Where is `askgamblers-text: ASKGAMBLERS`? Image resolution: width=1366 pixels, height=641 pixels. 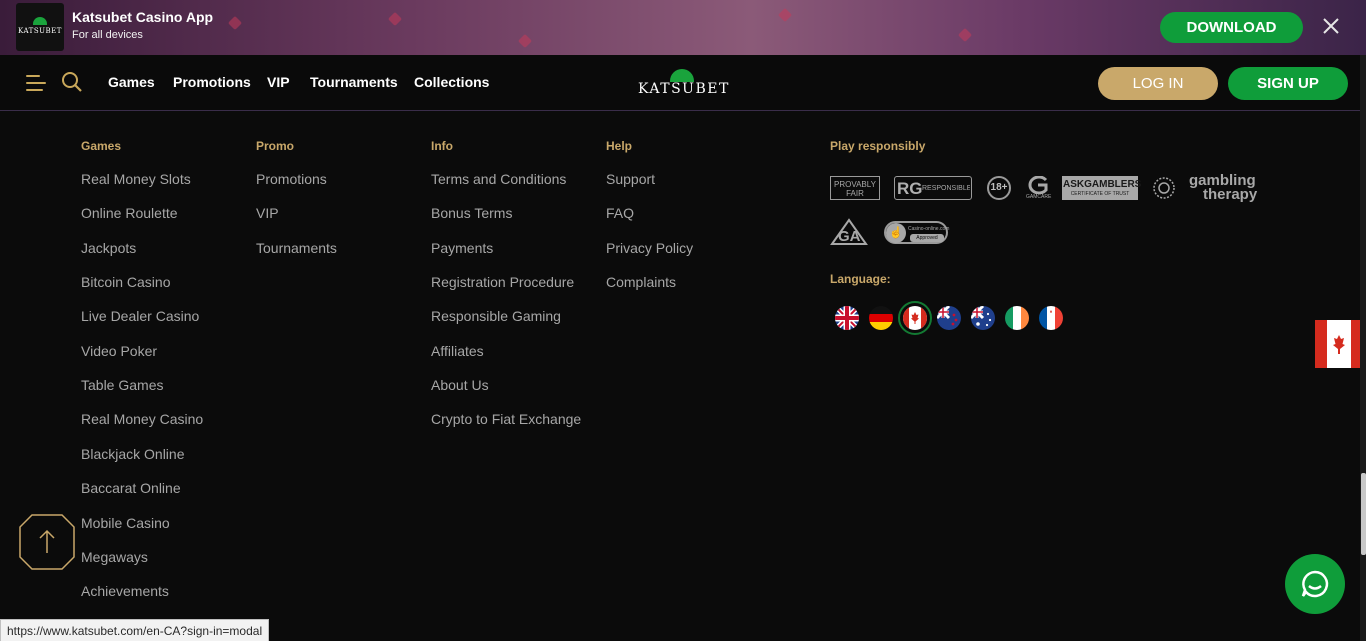 askgamblers-text: ASKGAMBLERS is located at coordinates (1102, 184).